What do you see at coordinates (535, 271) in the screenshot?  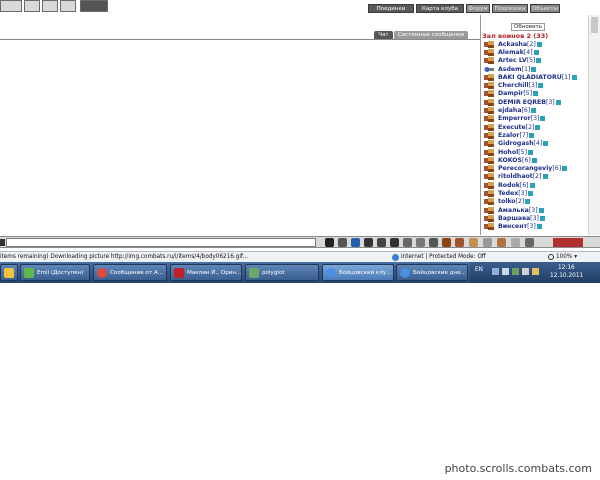 I see `tray-power-icon` at bounding box center [535, 271].